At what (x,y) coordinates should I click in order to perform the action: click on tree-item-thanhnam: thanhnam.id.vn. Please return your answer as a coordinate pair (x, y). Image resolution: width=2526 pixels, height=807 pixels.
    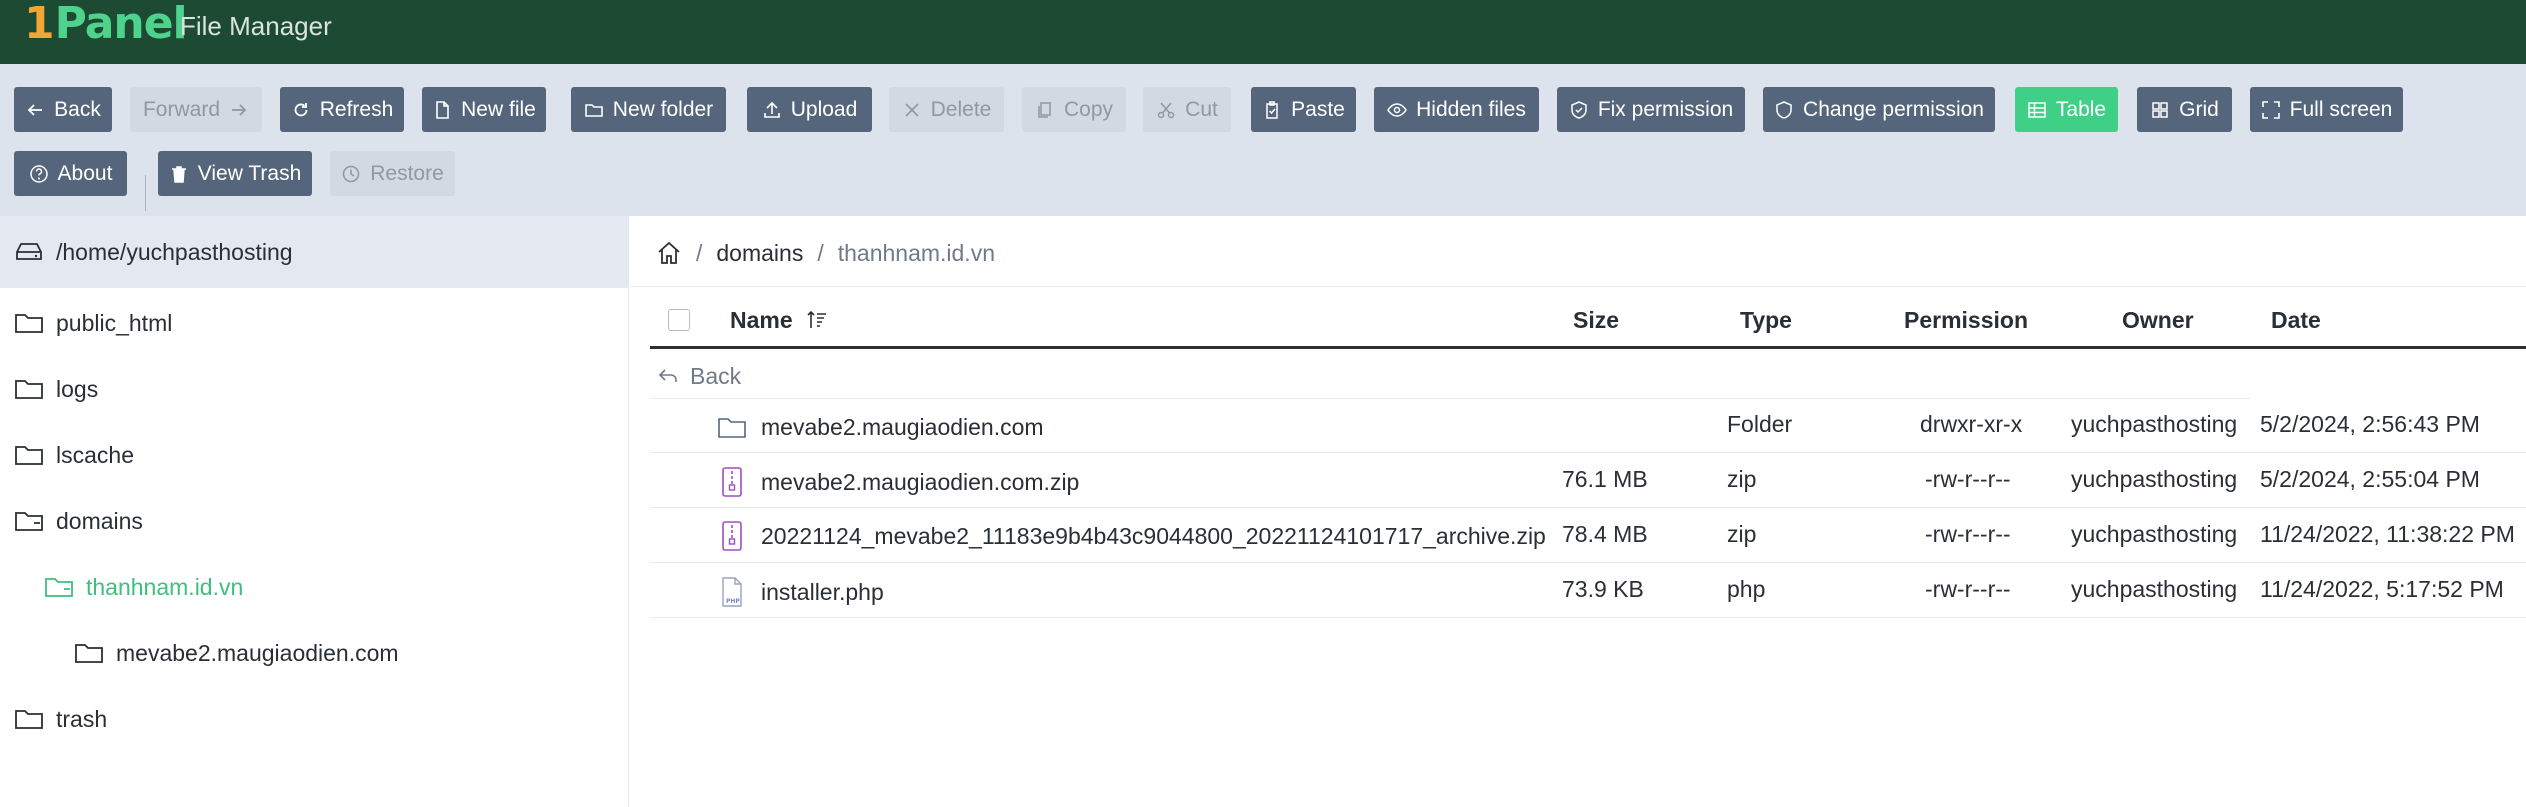
    Looking at the image, I should click on (143, 587).